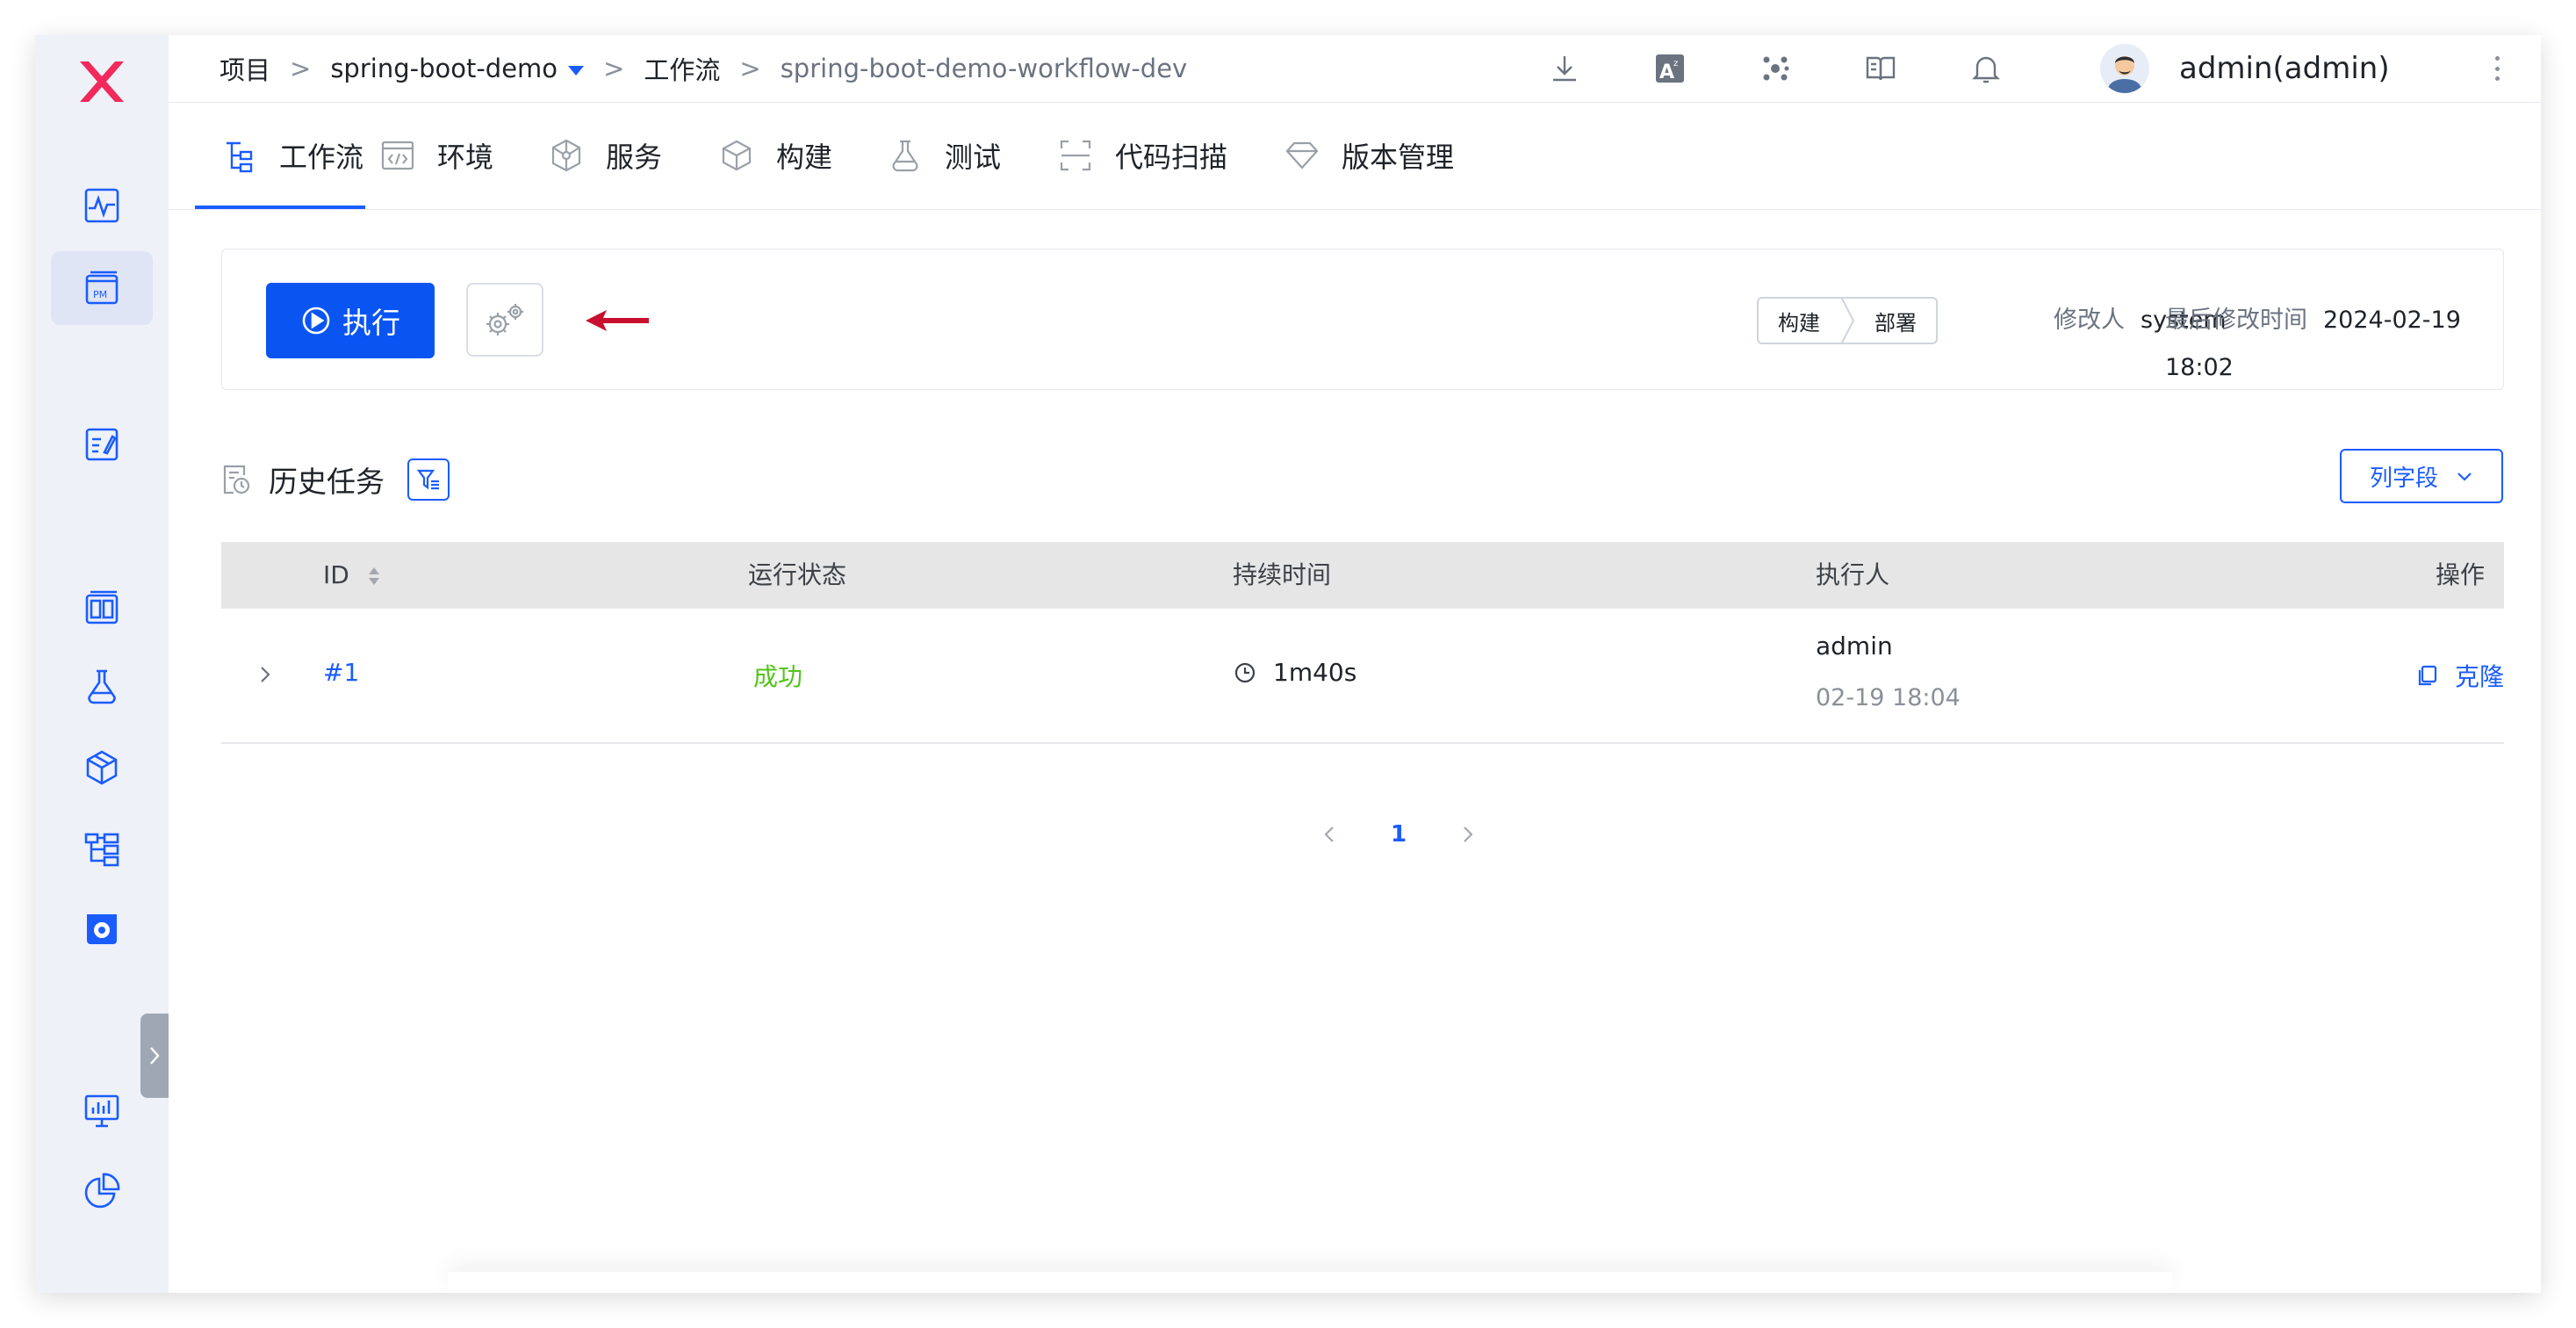  I want to click on sidebar-item-dashboard, so click(102, 608).